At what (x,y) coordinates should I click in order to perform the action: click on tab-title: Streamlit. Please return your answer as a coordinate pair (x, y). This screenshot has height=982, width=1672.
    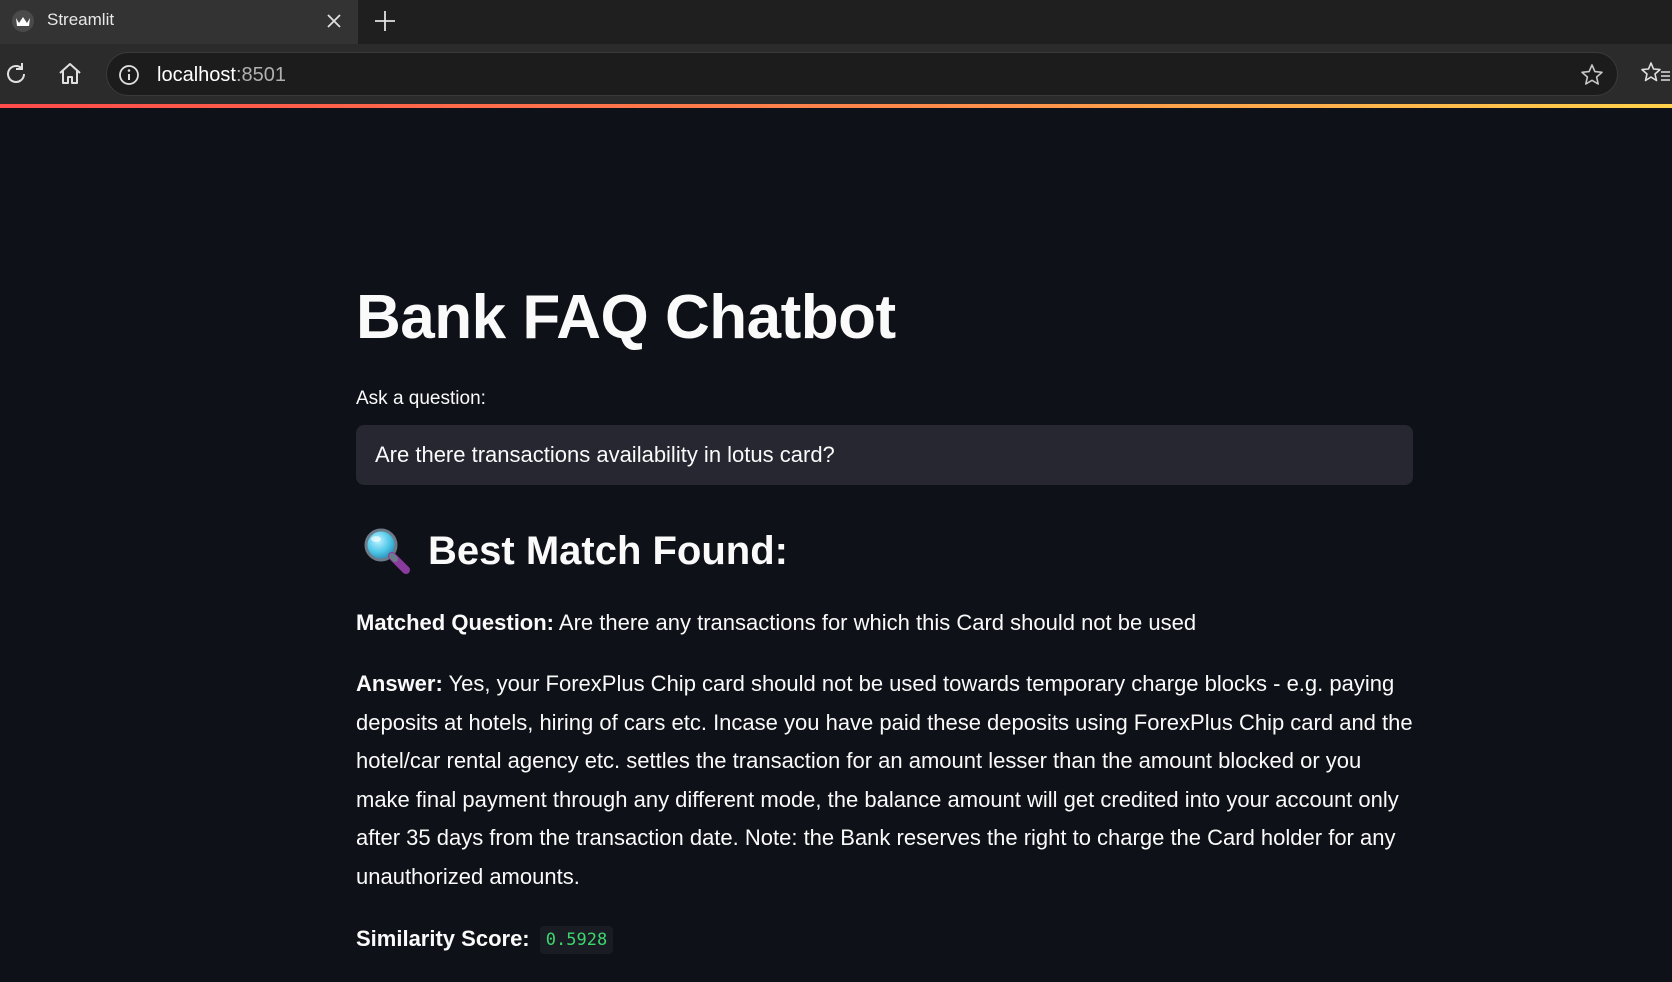
    Looking at the image, I should click on (81, 19).